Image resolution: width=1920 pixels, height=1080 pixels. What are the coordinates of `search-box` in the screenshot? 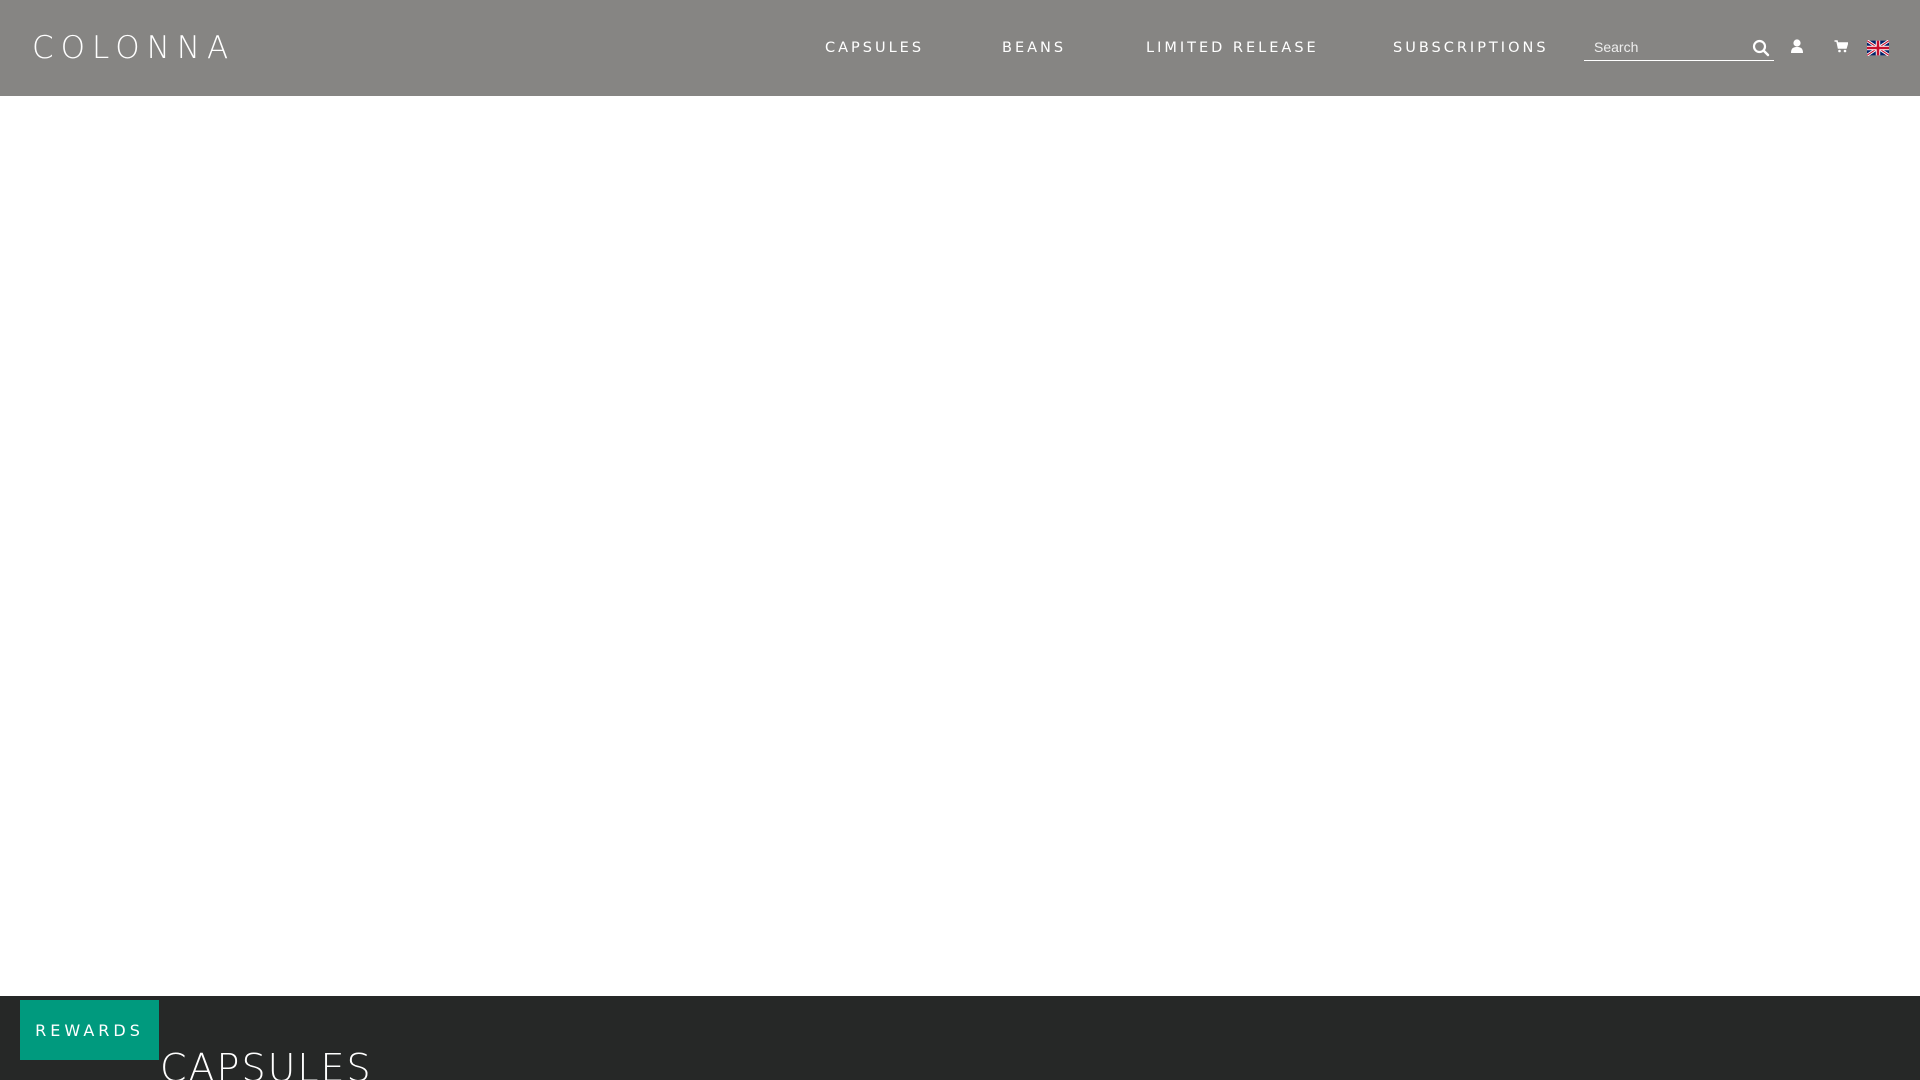 It's located at (1679, 48).